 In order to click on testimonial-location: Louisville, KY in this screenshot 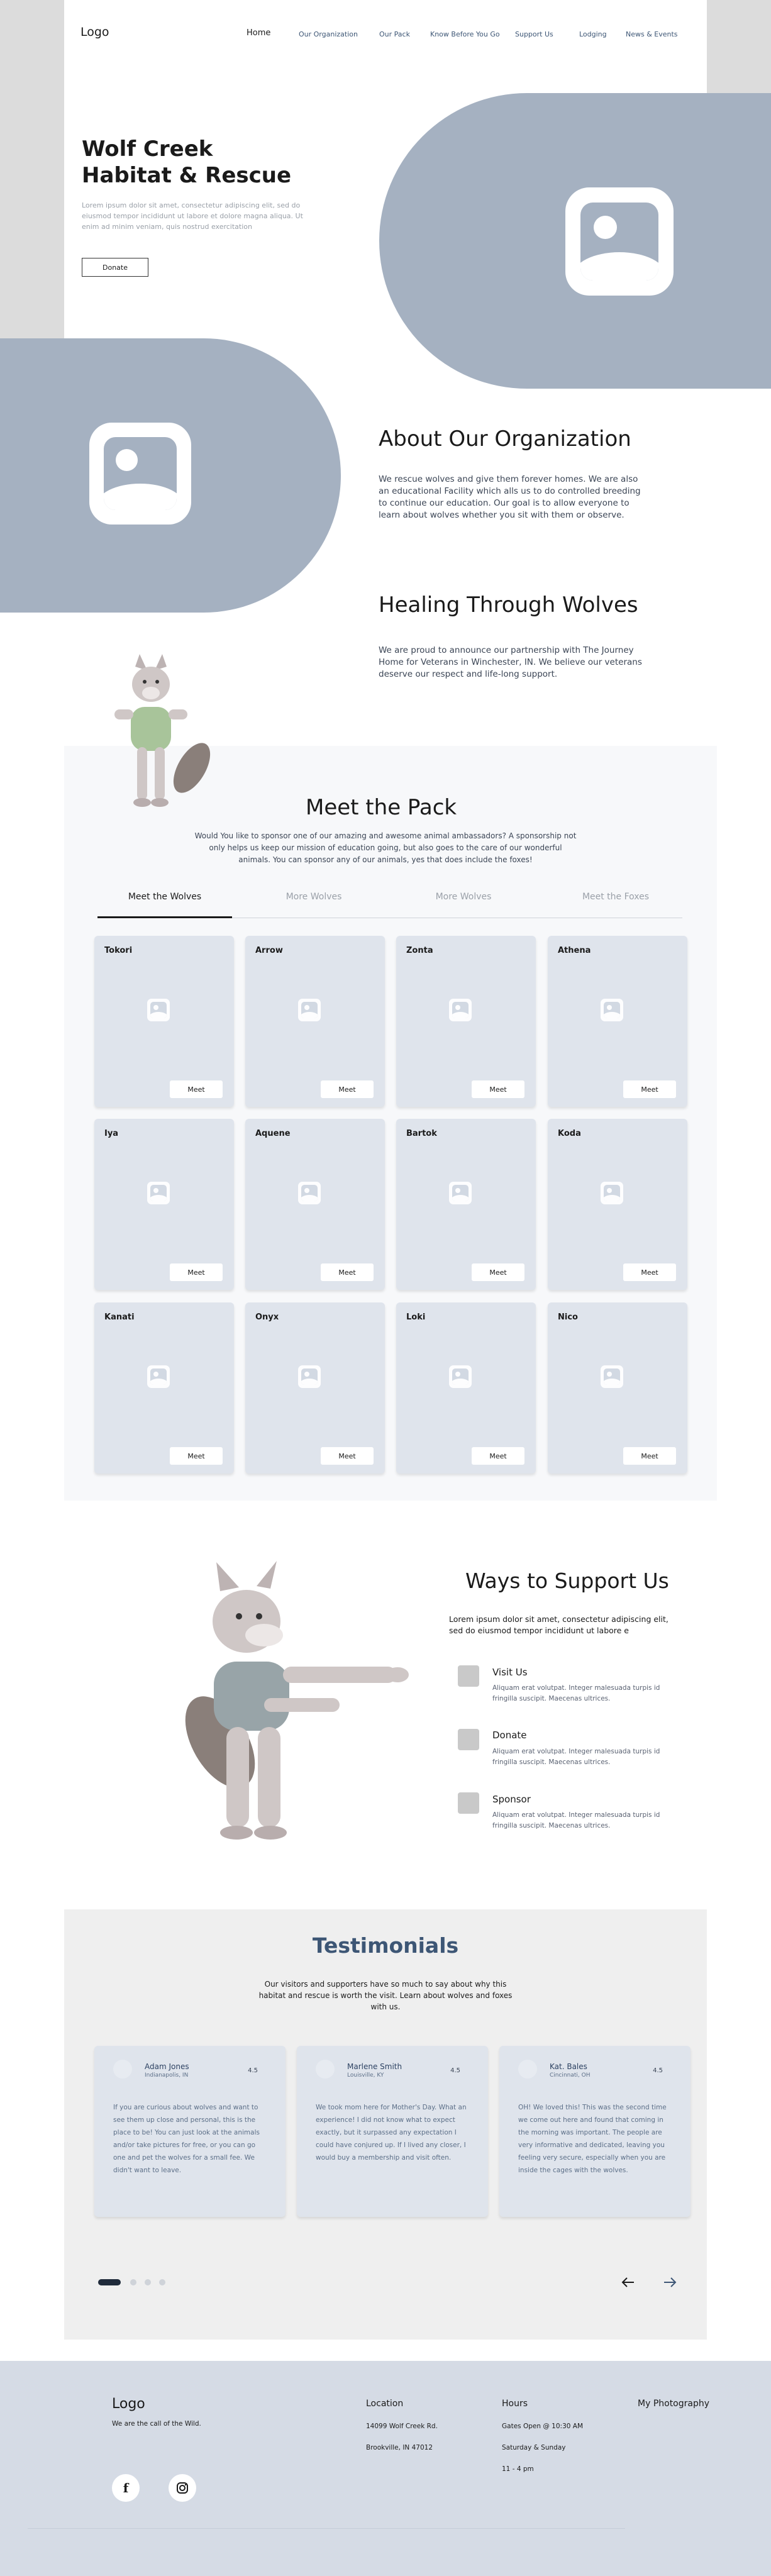, I will do `click(365, 2075)`.